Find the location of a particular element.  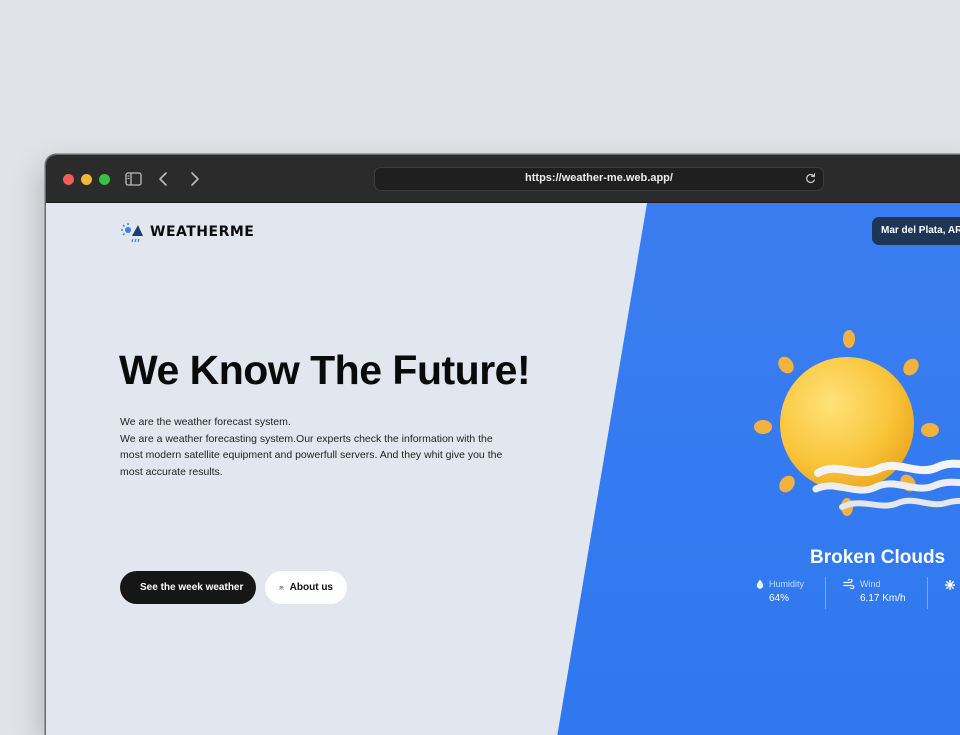

droplet-icon is located at coordinates (760, 584).